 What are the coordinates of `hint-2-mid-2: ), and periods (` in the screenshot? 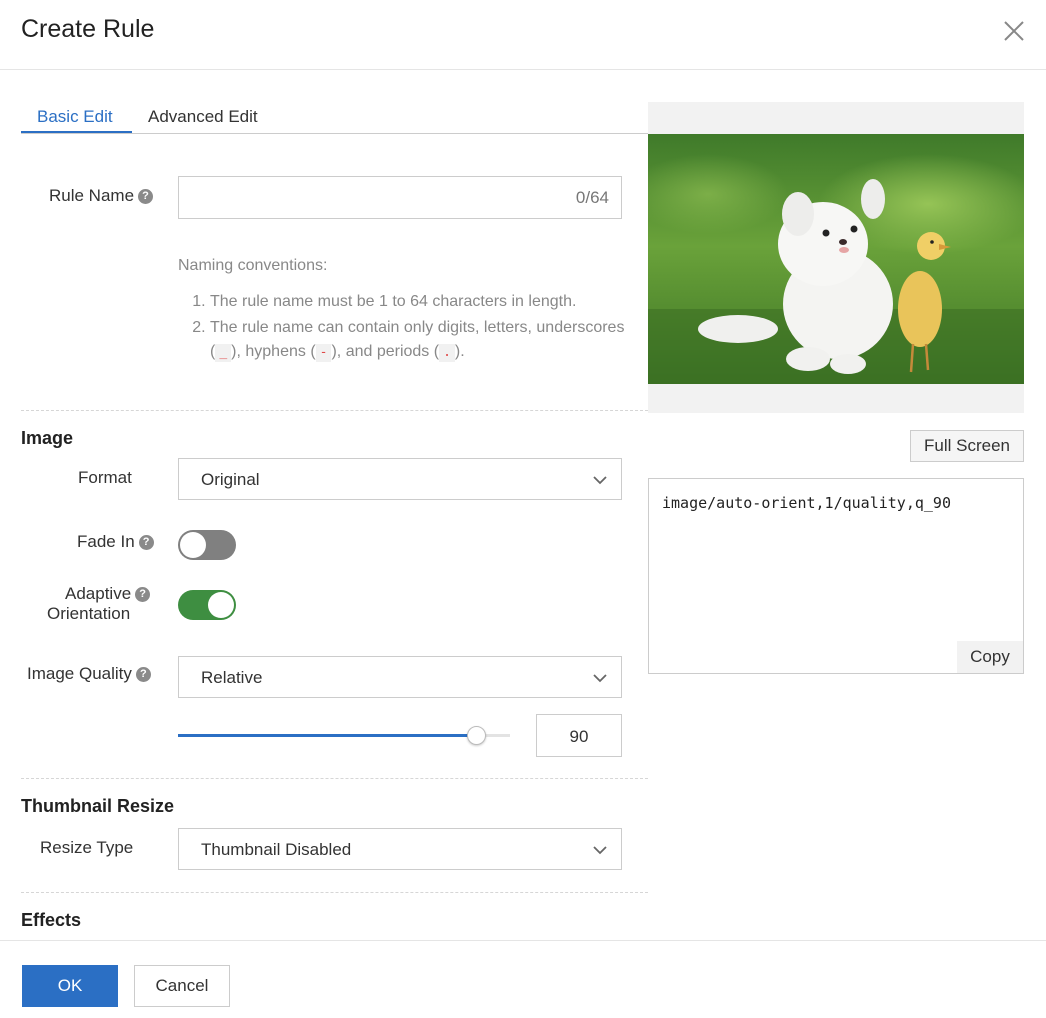 It's located at (385, 351).